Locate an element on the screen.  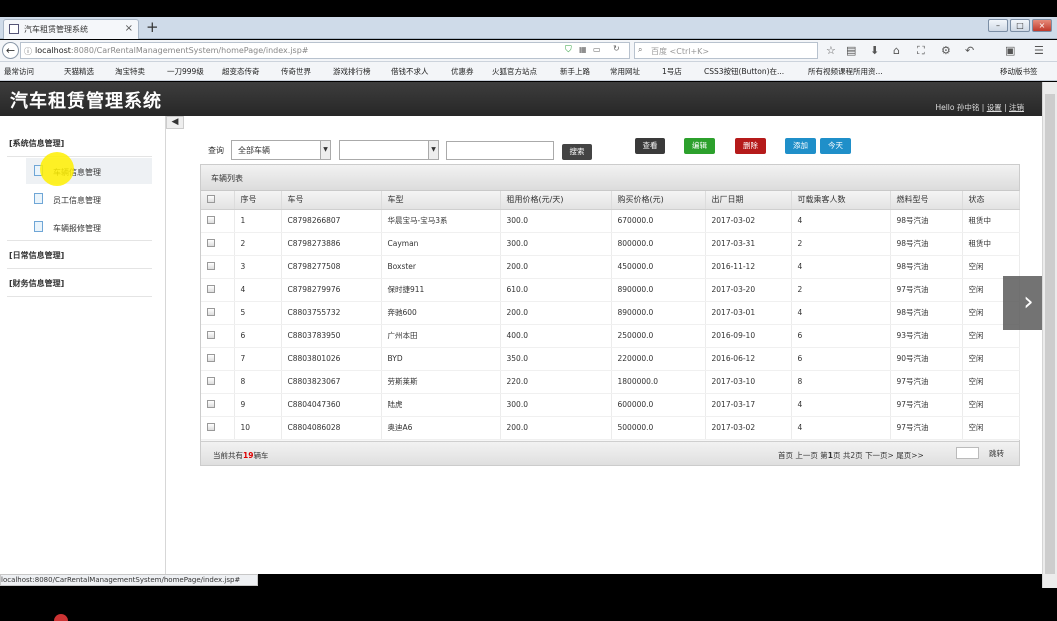
column-header: 可载乘客人数 is located at coordinates (841, 200).